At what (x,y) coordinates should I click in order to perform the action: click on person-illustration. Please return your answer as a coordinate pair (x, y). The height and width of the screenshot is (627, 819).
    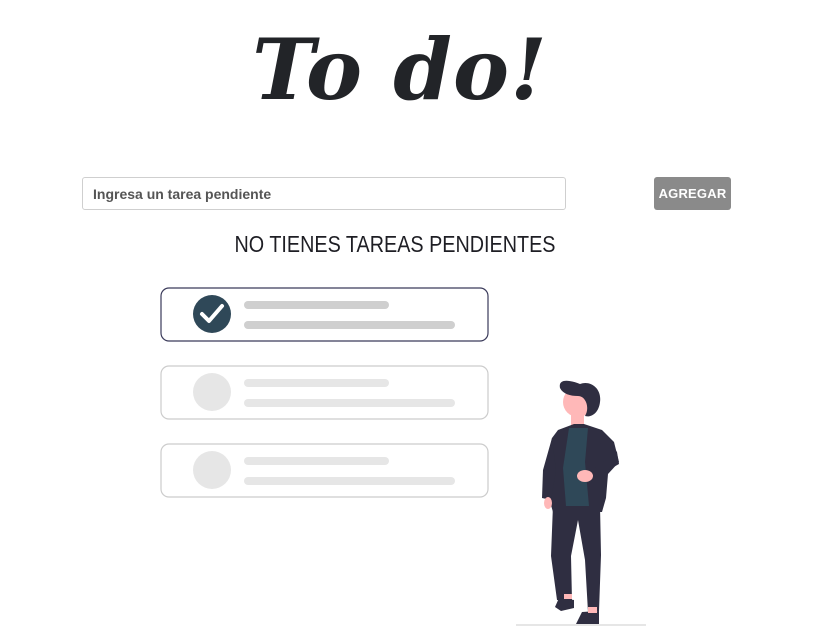
    Looking at the image, I should click on (581, 503).